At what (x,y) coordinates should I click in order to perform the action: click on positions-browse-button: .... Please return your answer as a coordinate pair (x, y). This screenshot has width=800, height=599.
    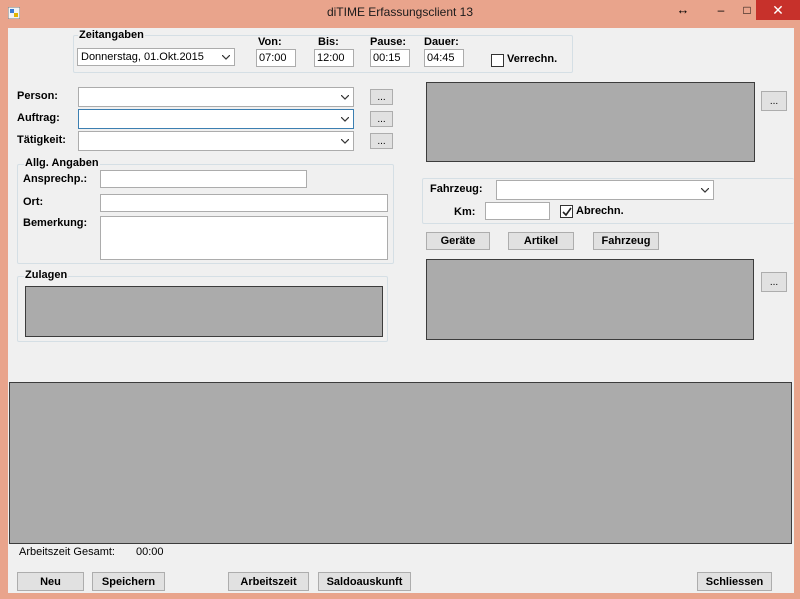
    Looking at the image, I should click on (774, 282).